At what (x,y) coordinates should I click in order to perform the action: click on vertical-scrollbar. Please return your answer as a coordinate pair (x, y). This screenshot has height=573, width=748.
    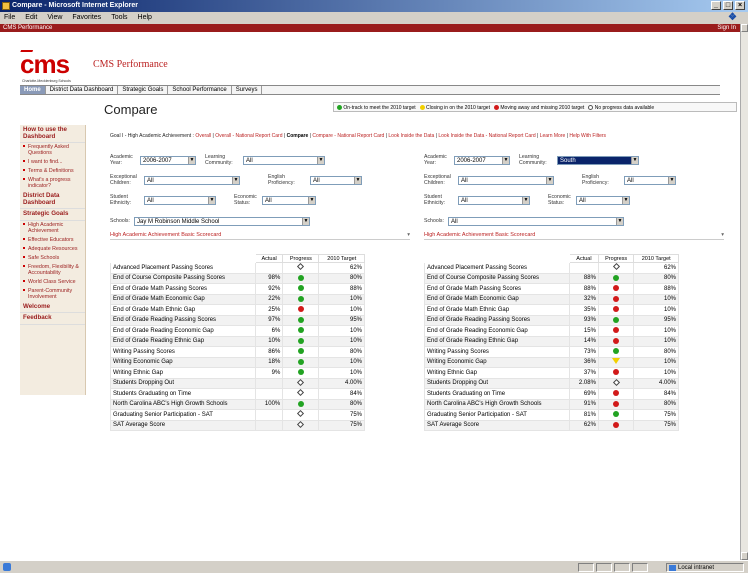
    Looking at the image, I should click on (744, 292).